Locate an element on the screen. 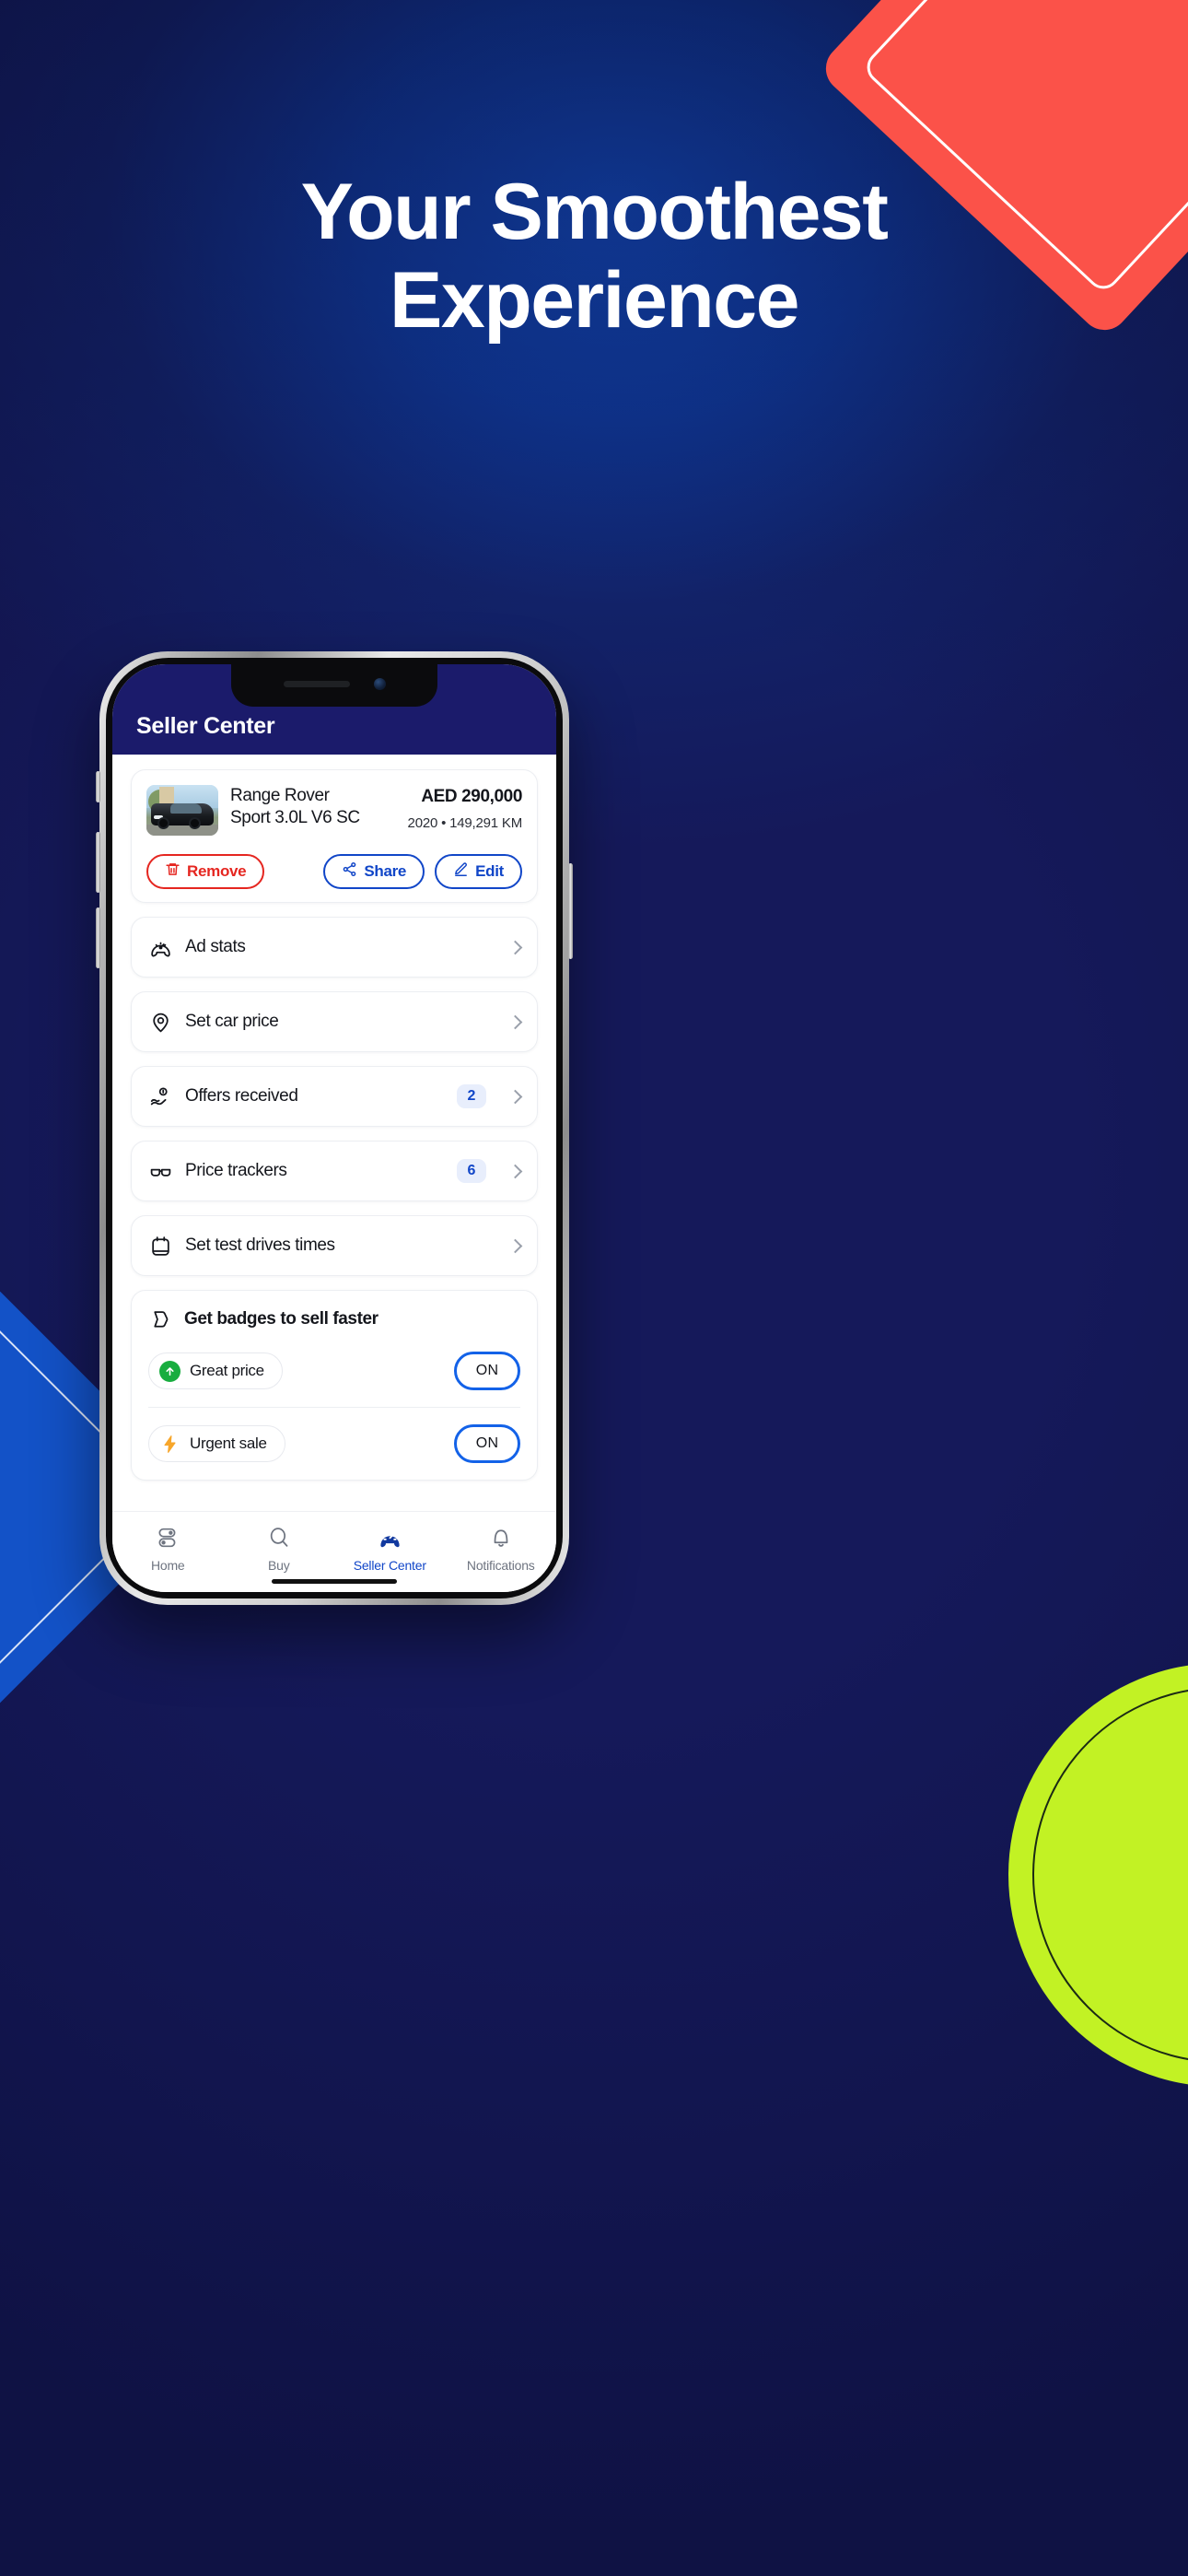 The image size is (1188, 2576). glasses-icon is located at coordinates (160, 1171).